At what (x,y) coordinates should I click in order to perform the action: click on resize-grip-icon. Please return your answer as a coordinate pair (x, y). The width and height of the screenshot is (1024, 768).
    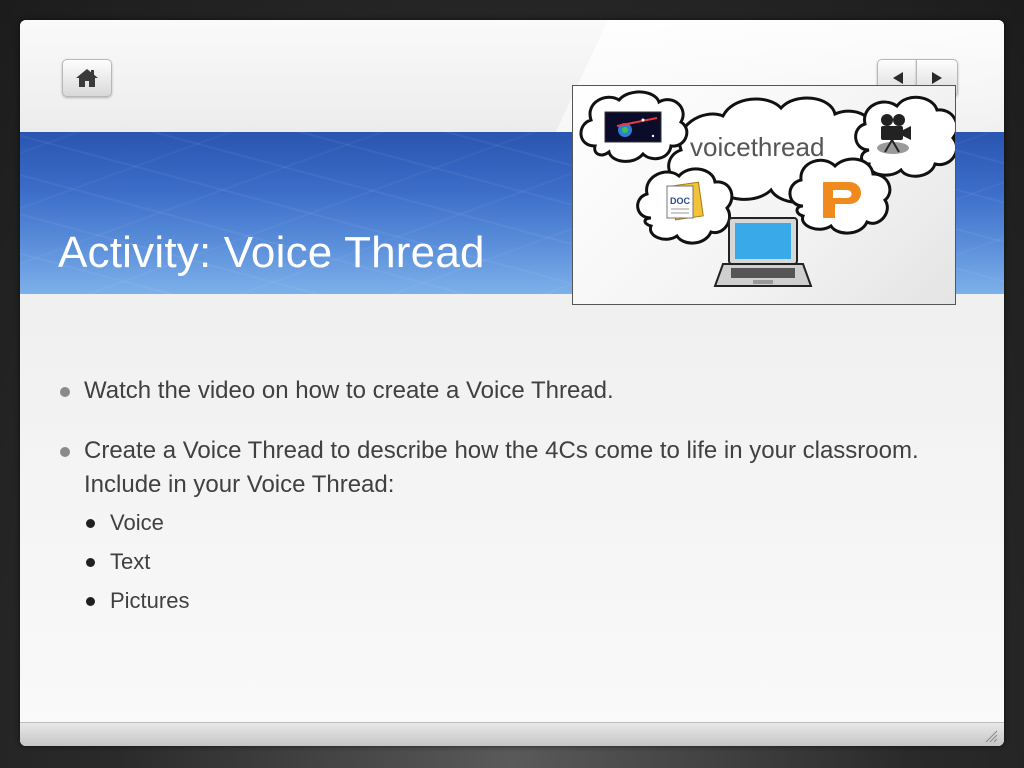
    Looking at the image, I should click on (991, 736).